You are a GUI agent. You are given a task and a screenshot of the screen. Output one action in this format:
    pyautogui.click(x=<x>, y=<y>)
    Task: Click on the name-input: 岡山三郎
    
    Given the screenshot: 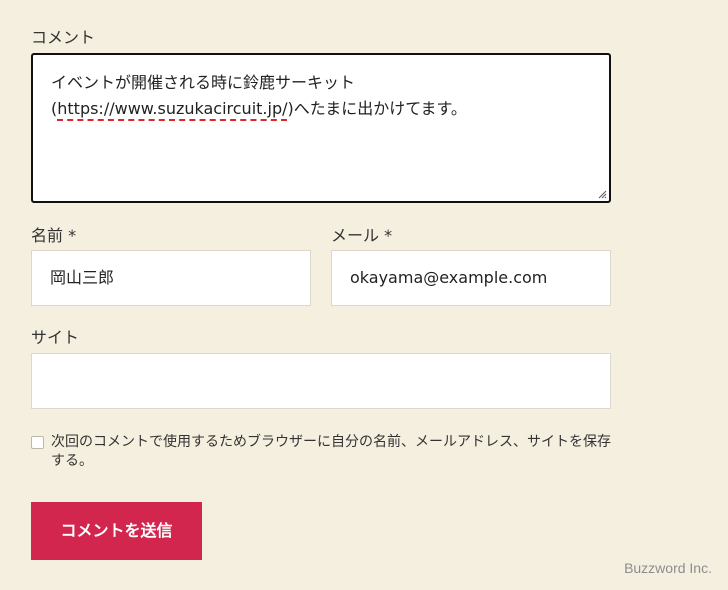 What is the action you would take?
    pyautogui.click(x=171, y=278)
    